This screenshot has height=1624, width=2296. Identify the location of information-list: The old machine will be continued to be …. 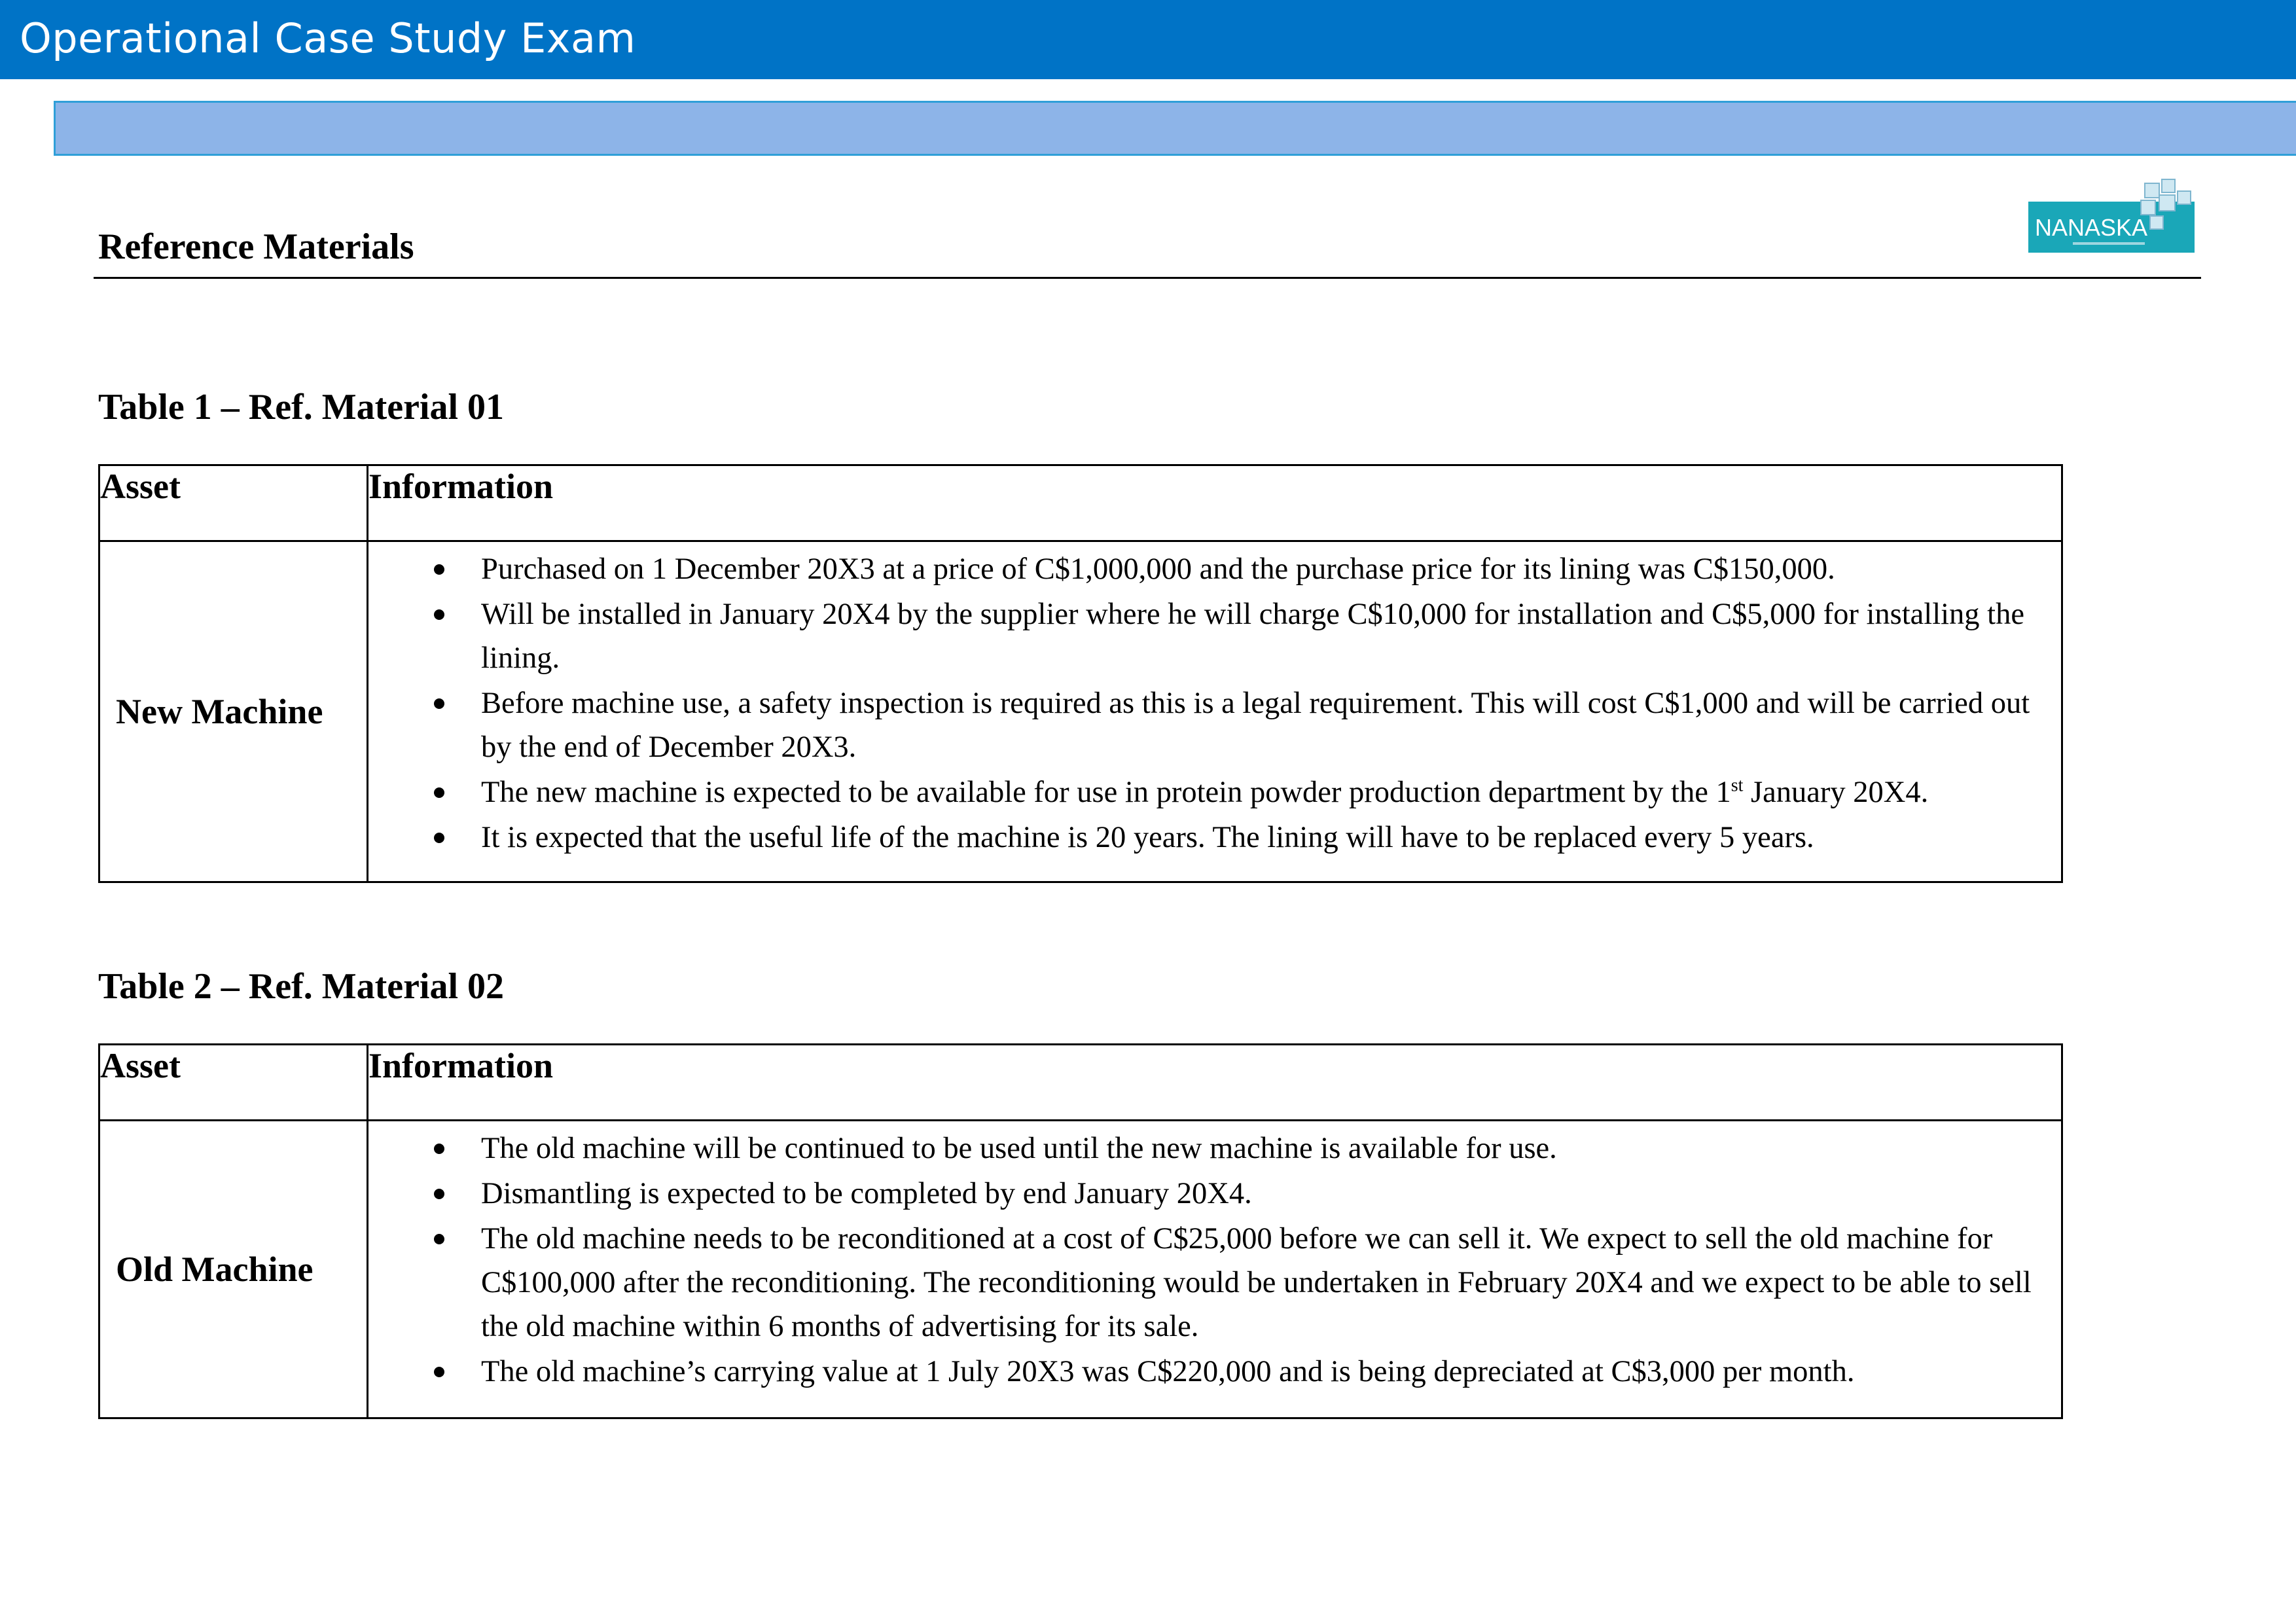
(1214, 1267).